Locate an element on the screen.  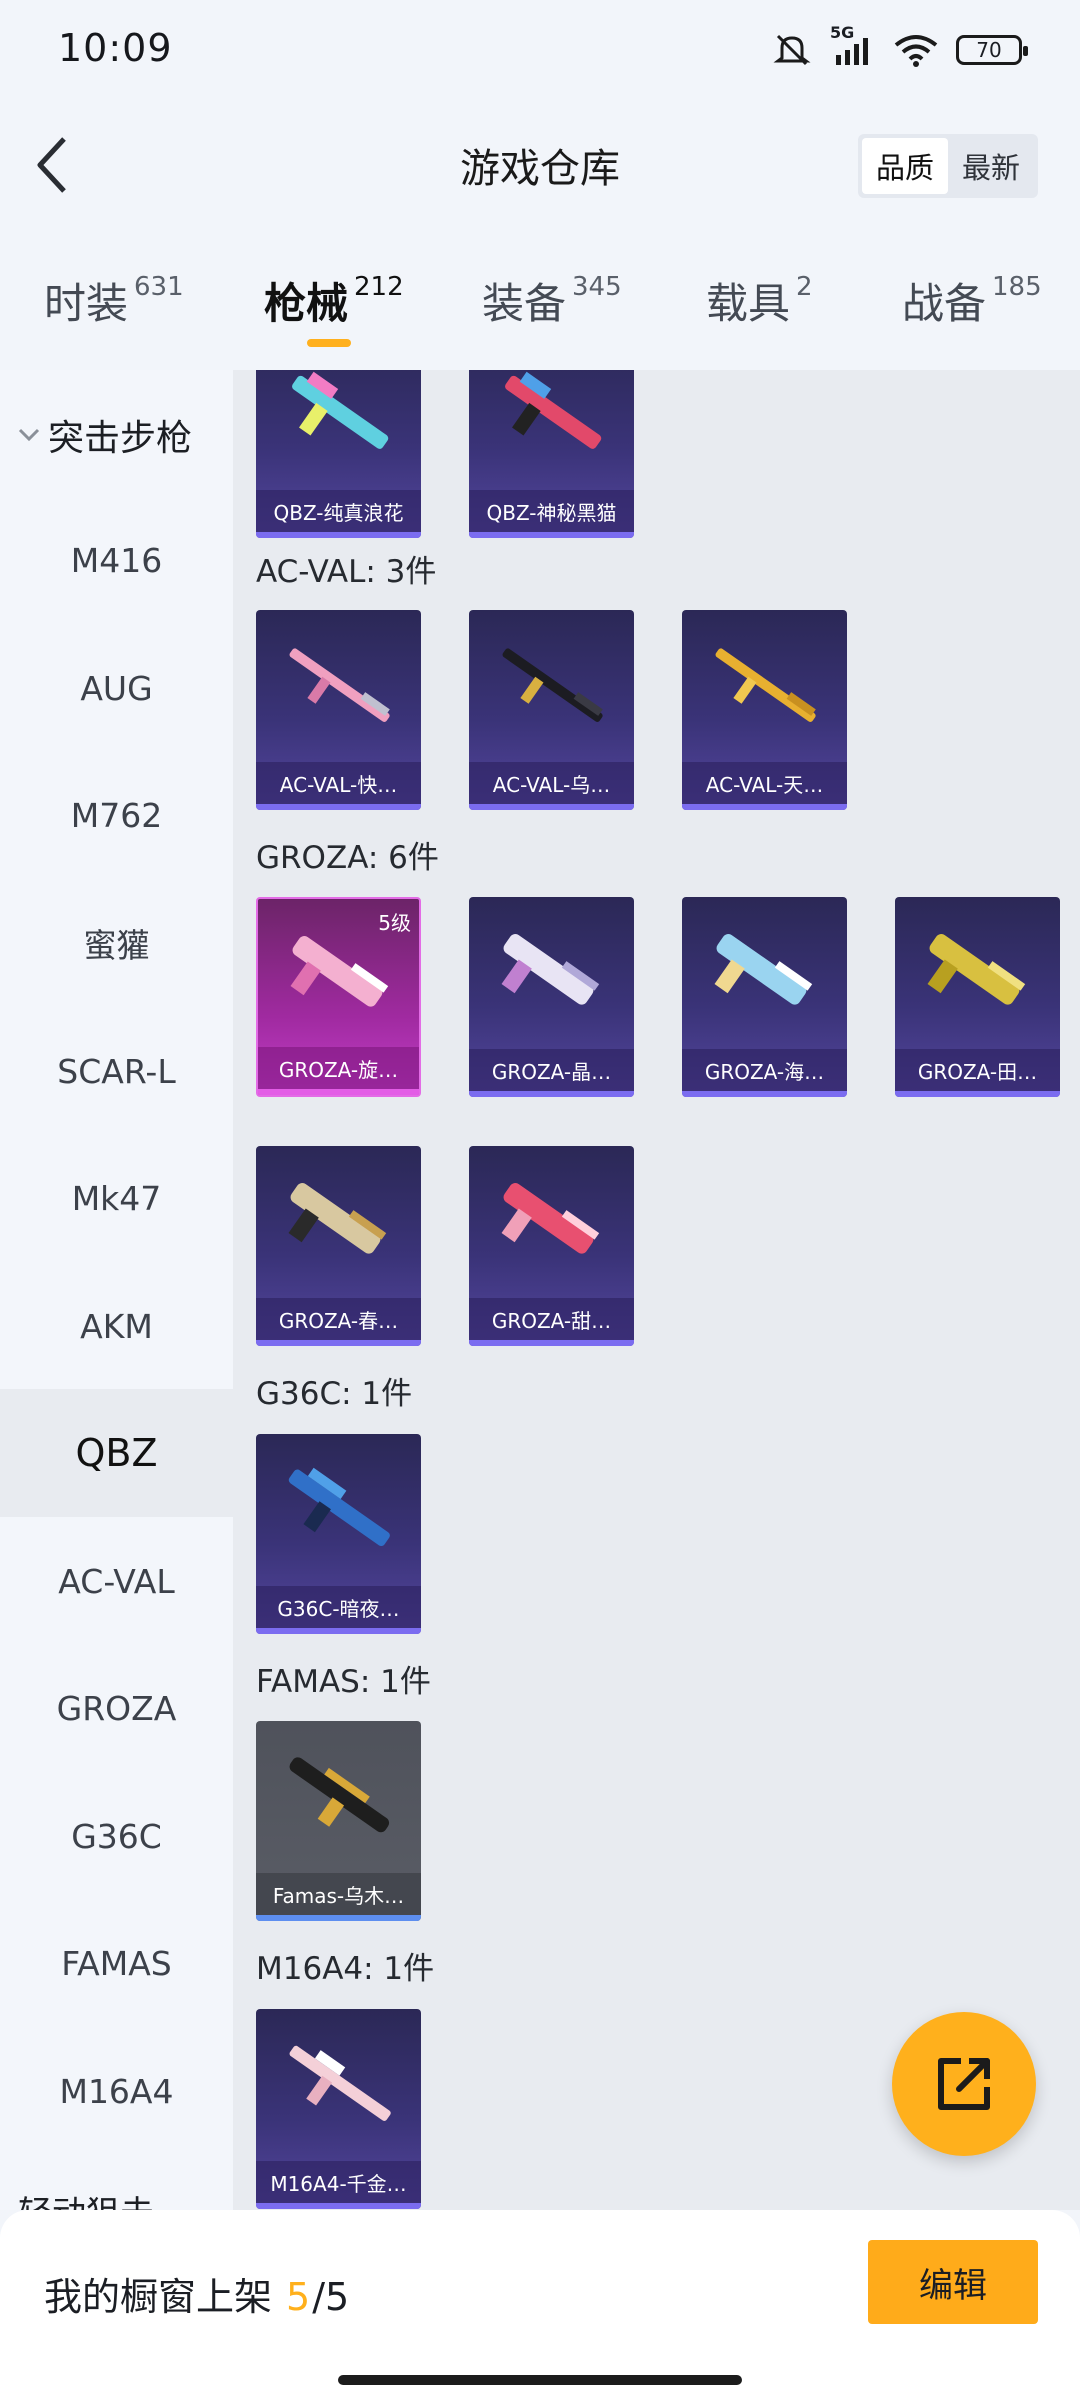
sidebar-item-aug: AUG is located at coordinates (116, 688).